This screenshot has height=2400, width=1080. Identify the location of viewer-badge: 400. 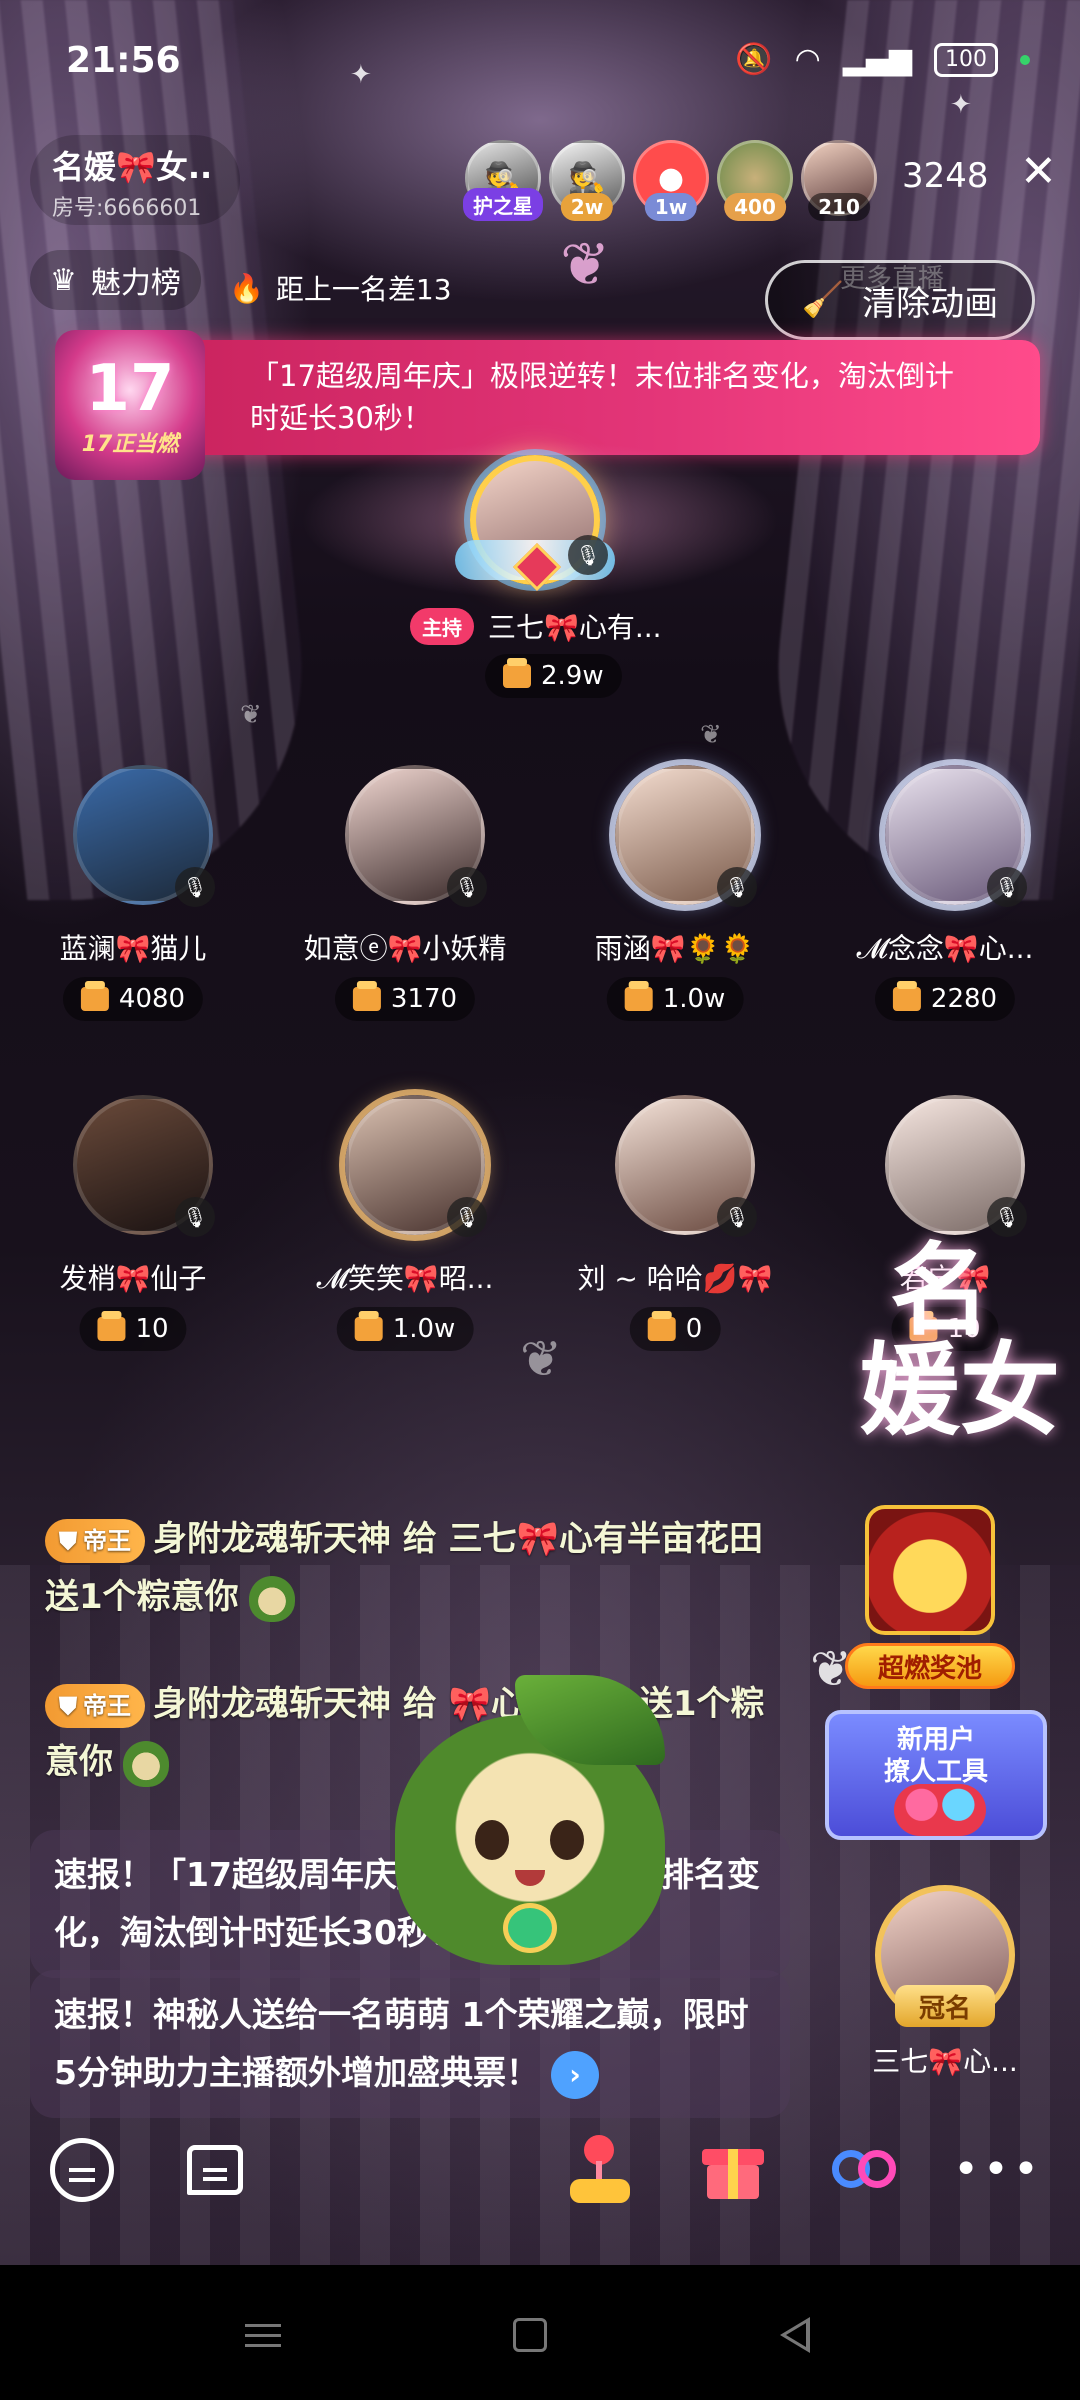
(755, 207).